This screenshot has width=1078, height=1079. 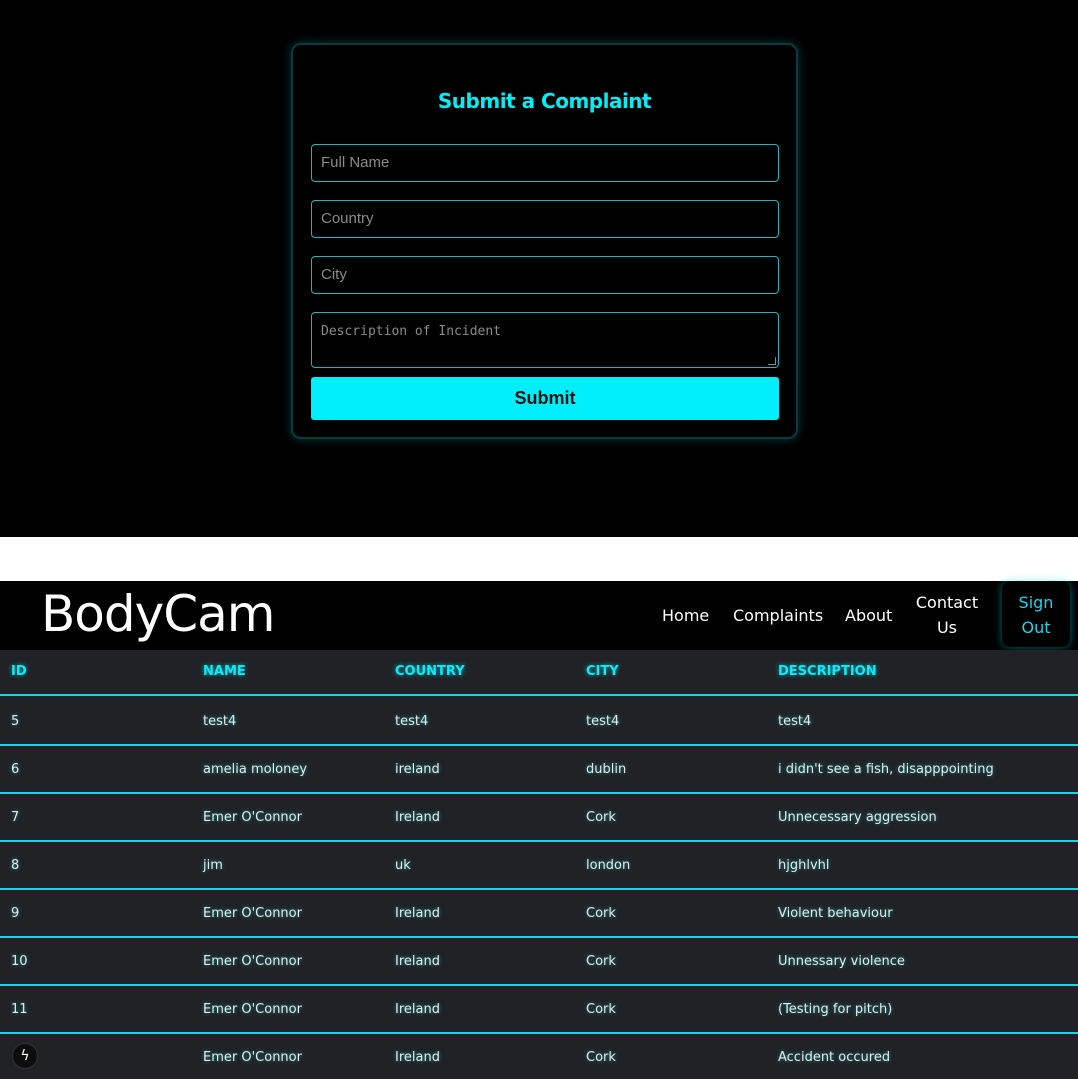 What do you see at coordinates (19, 1009) in the screenshot?
I see `cell-id: 11` at bounding box center [19, 1009].